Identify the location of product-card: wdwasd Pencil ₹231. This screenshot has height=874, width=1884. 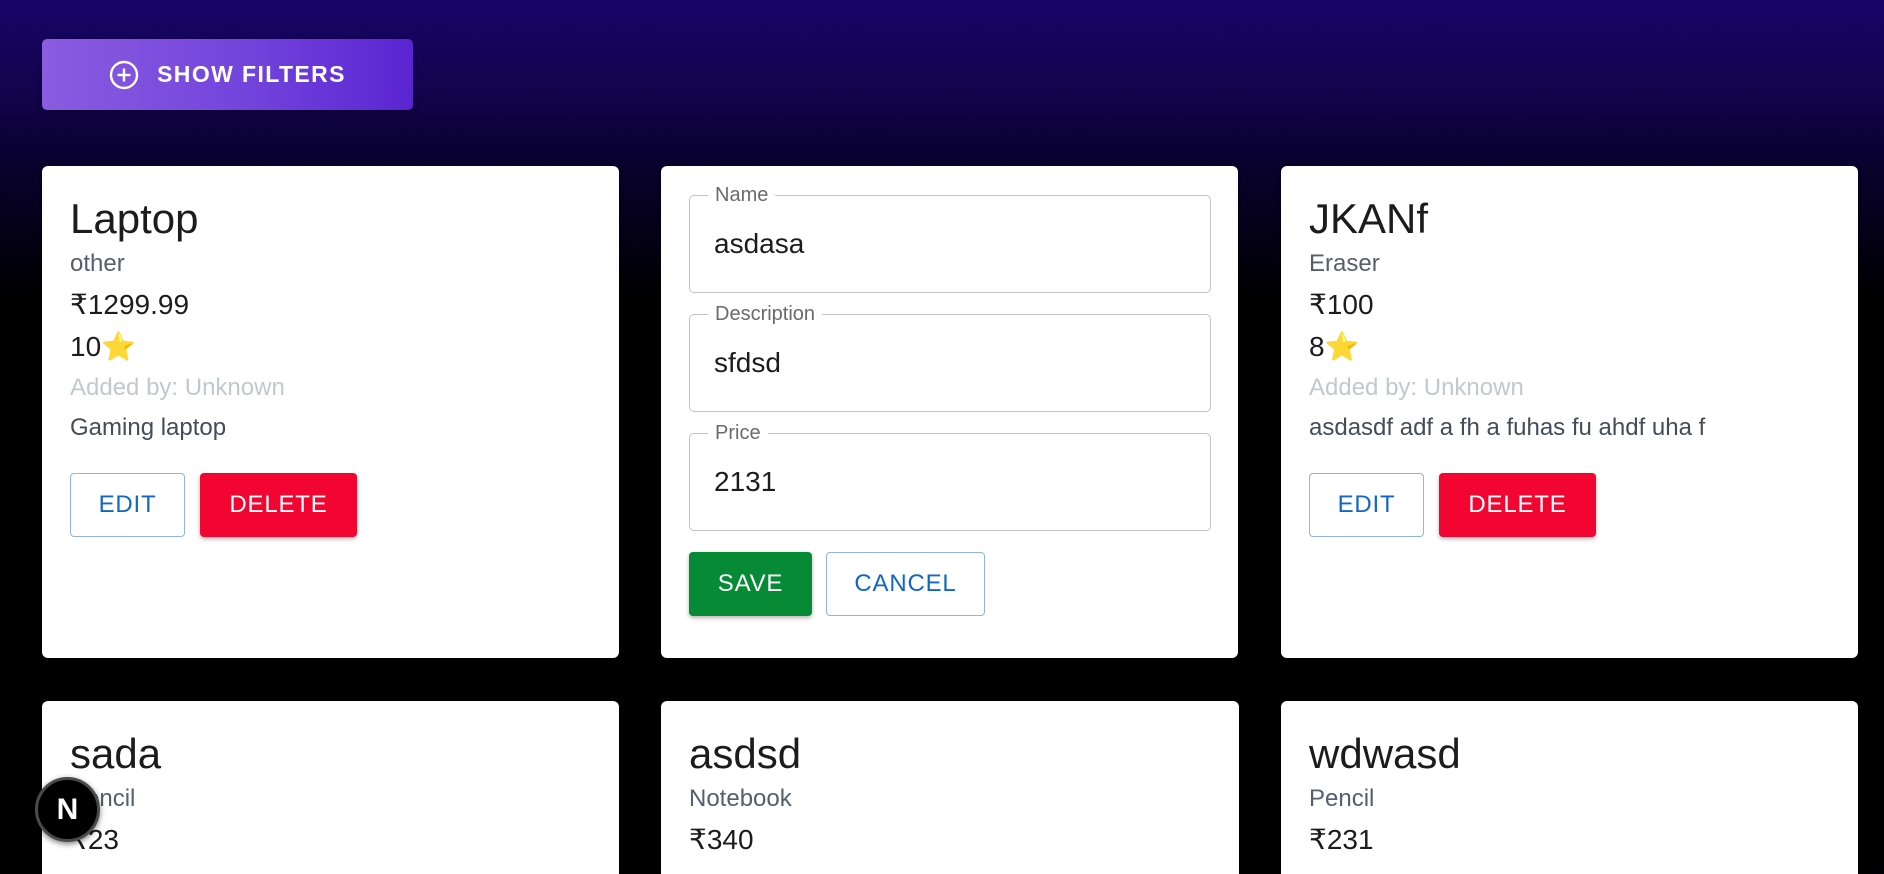
(1569, 787).